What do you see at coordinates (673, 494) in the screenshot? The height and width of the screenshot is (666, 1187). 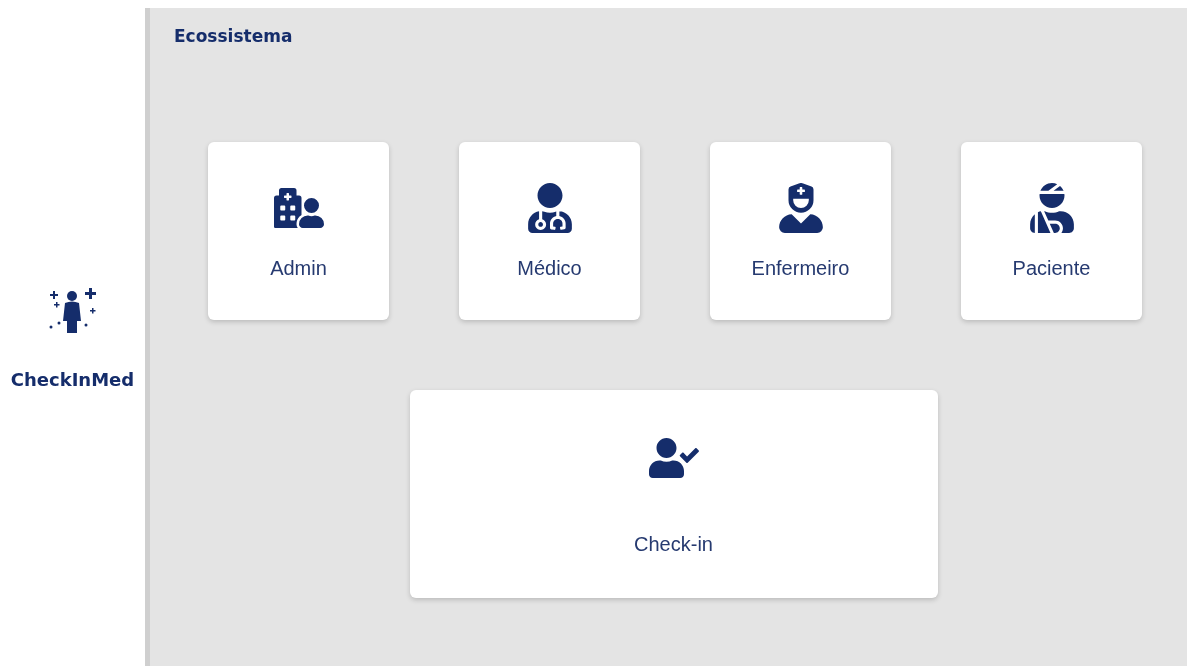 I see `checkin-card: Check-in` at bounding box center [673, 494].